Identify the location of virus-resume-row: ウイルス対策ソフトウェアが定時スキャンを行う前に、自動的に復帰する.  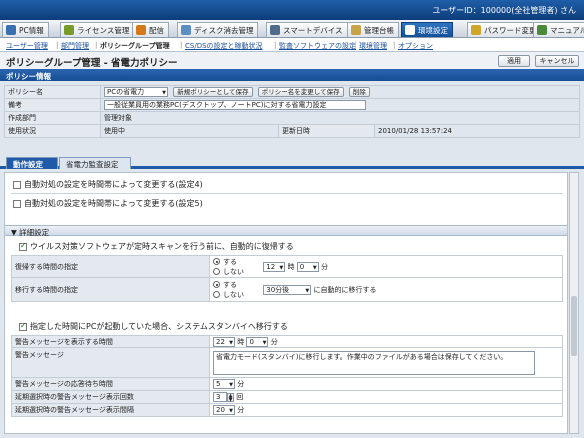
(156, 246).